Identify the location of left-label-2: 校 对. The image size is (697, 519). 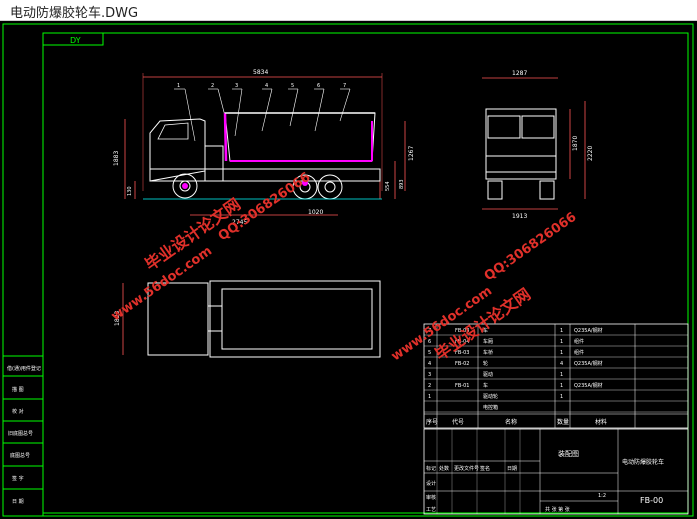
(18, 411).